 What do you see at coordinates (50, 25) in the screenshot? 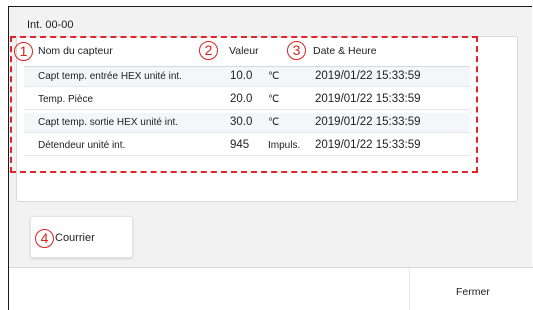
I see `window-title: Int. 00-00` at bounding box center [50, 25].